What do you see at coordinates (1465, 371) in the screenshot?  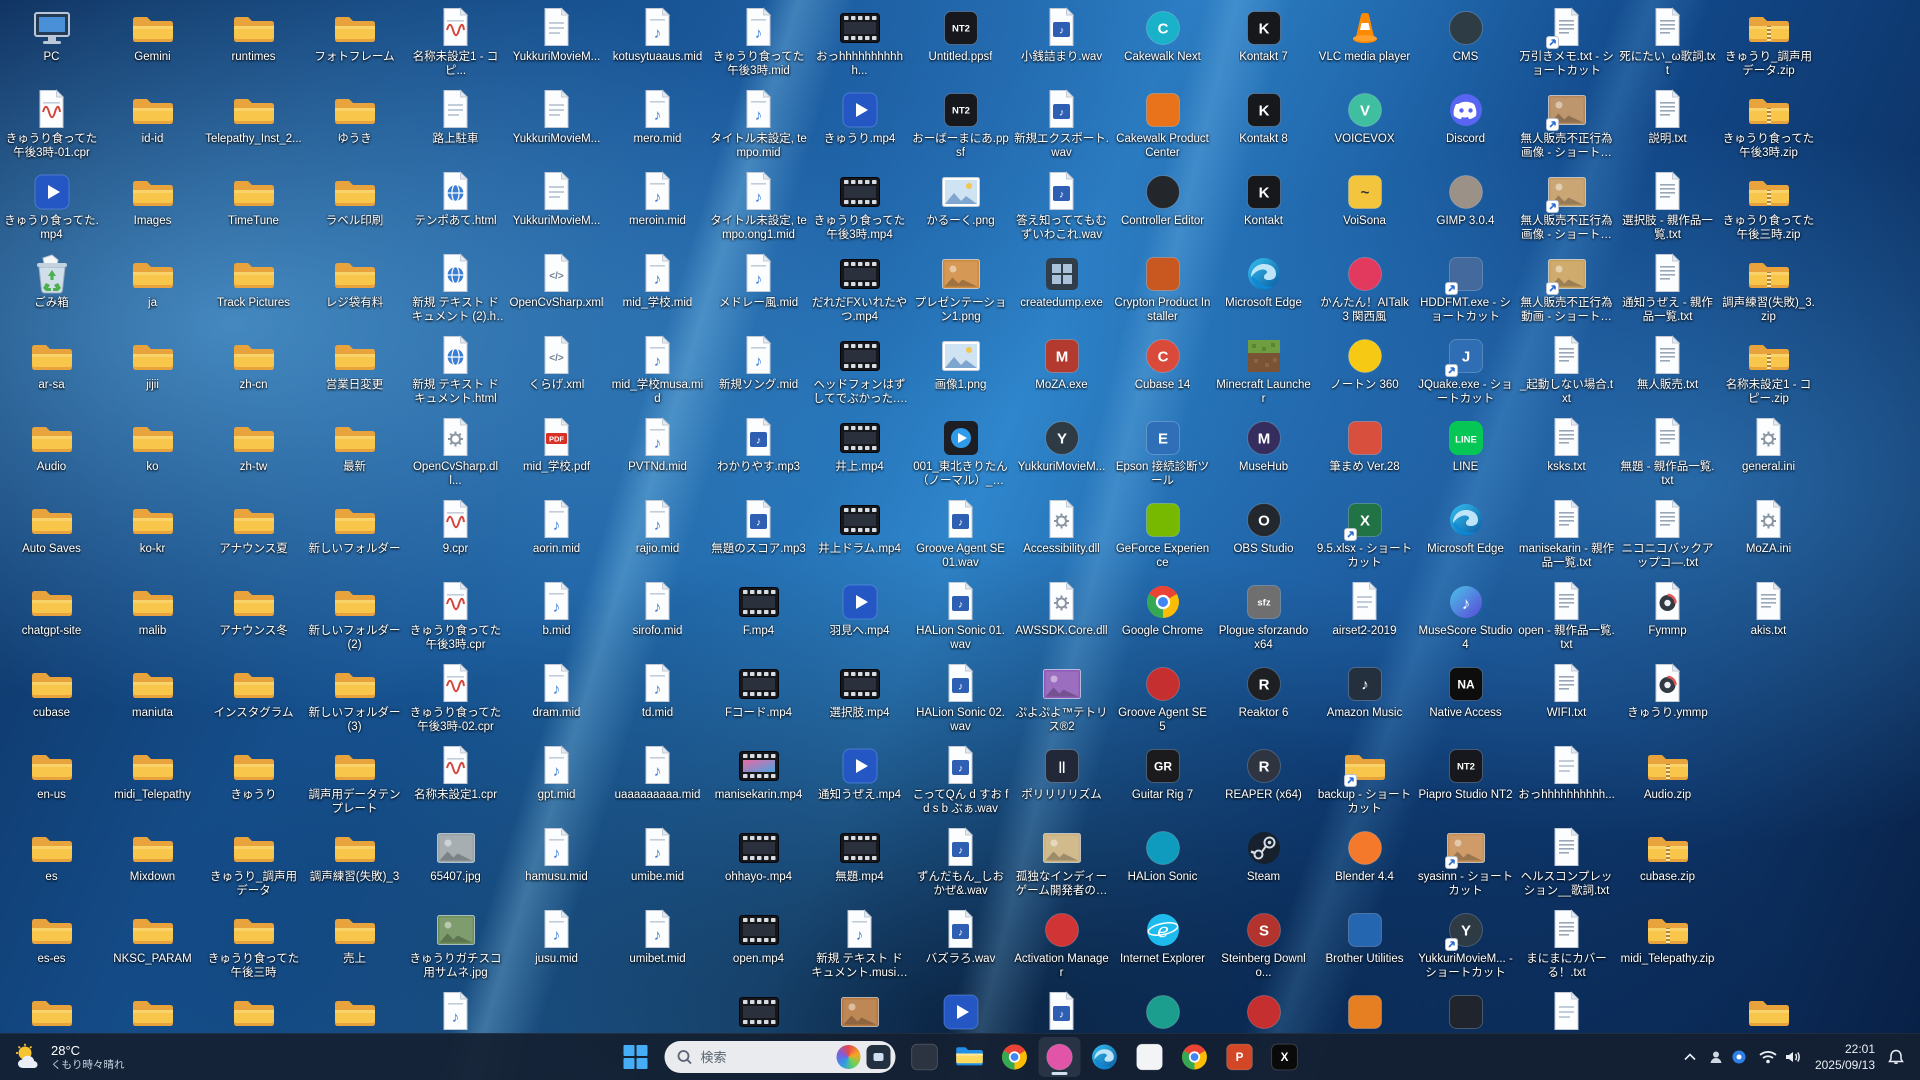 I see `desktop-icon: J JQuake.exe - ショートカット` at bounding box center [1465, 371].